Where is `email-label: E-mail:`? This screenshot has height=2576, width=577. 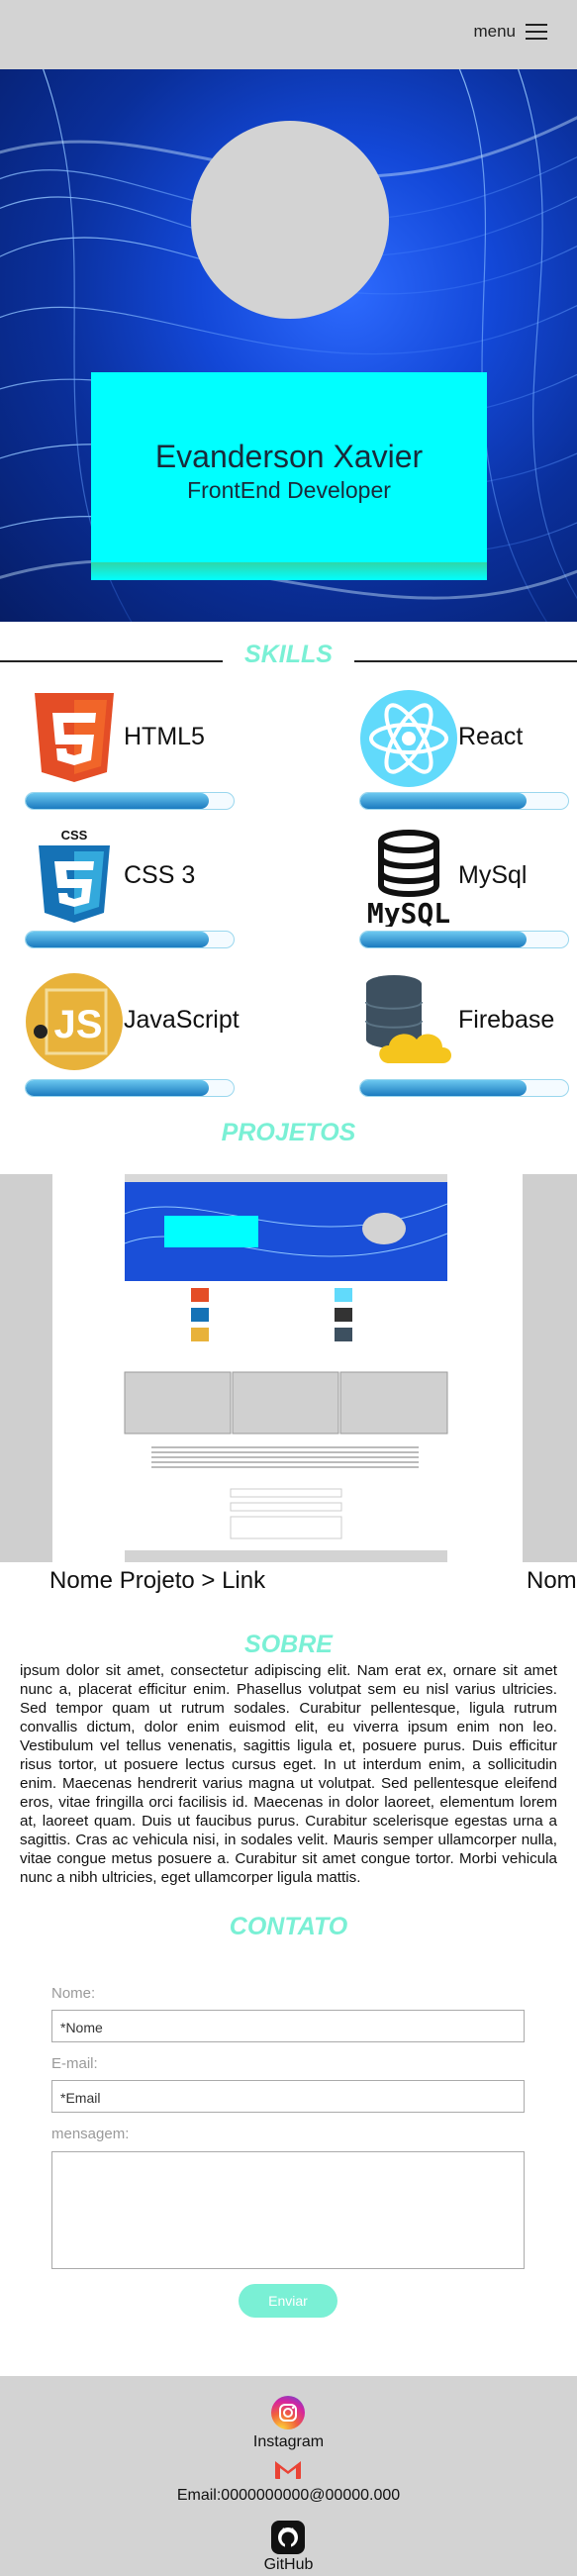 email-label: E-mail: is located at coordinates (74, 2063).